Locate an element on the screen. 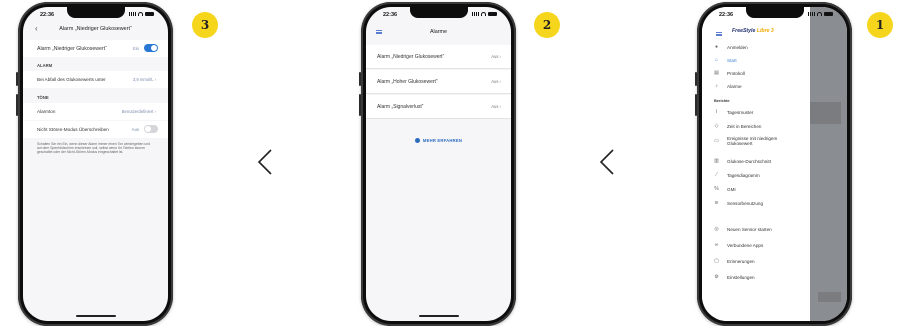 This screenshot has width=905, height=326. menu-item-average-glucose: ▥ Glukose-Durchschnitt is located at coordinates (760, 161).